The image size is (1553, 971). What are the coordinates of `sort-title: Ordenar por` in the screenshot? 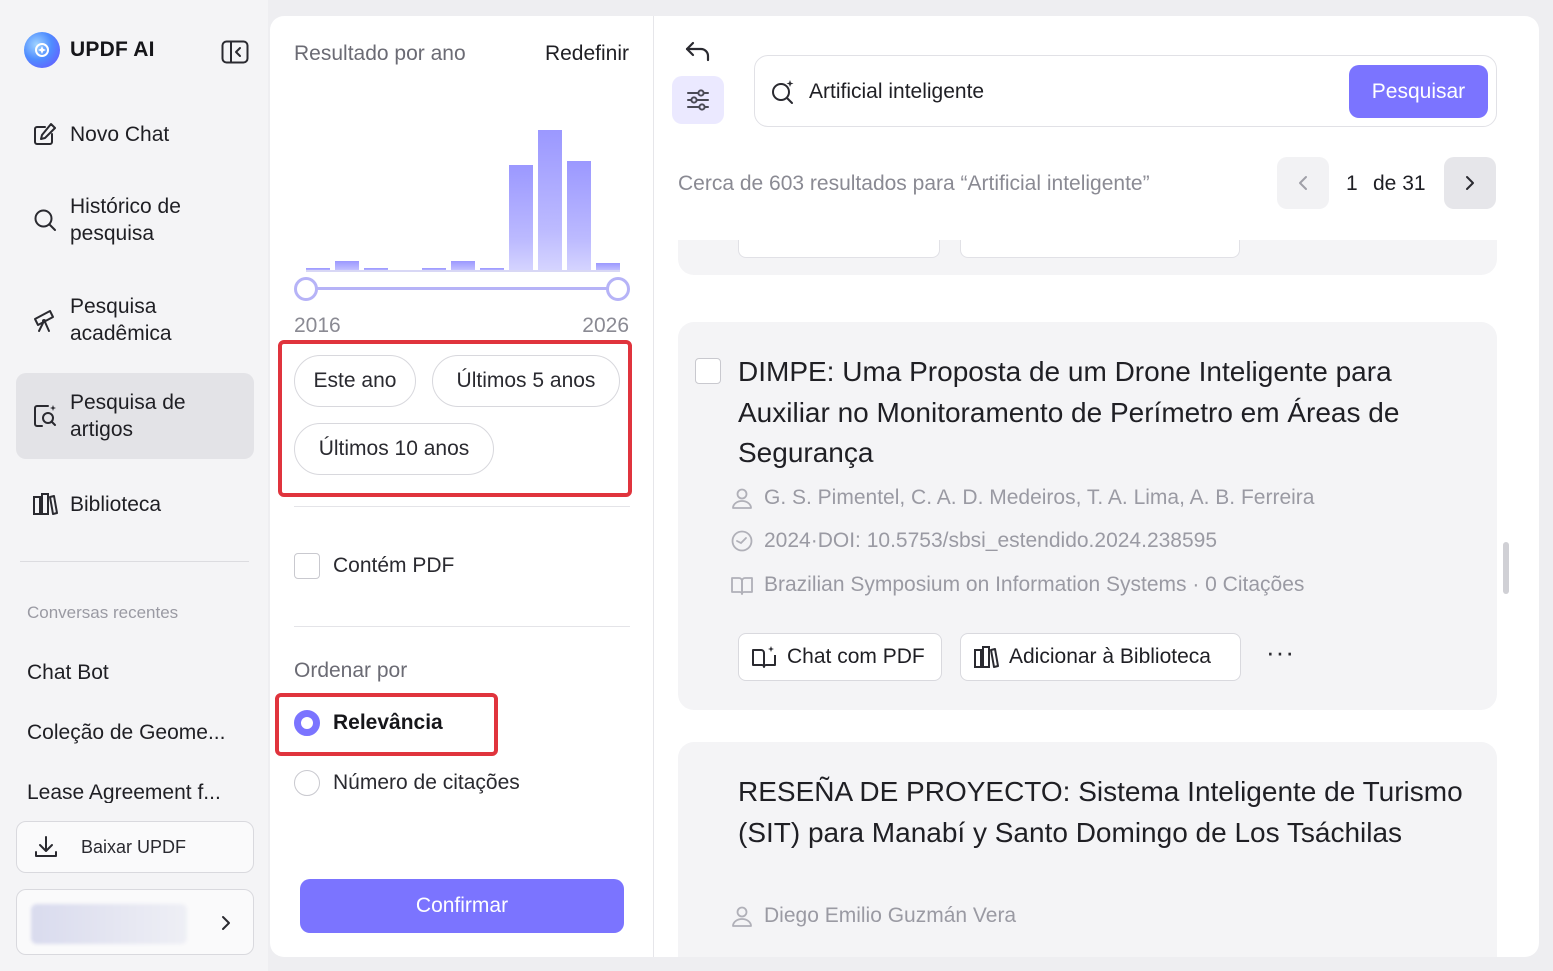 It's located at (351, 670).